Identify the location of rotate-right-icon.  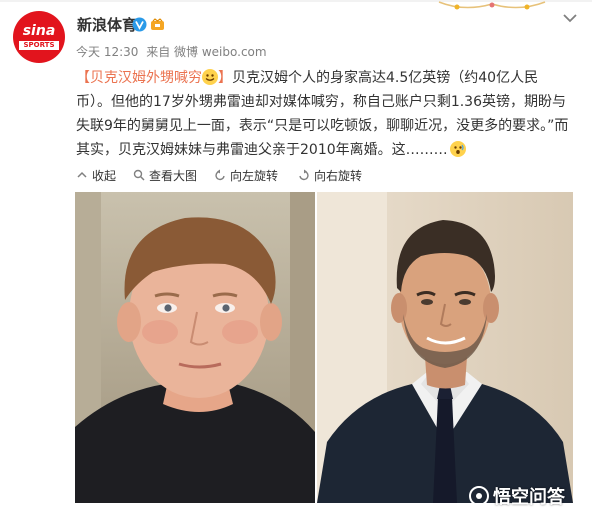
(304, 175).